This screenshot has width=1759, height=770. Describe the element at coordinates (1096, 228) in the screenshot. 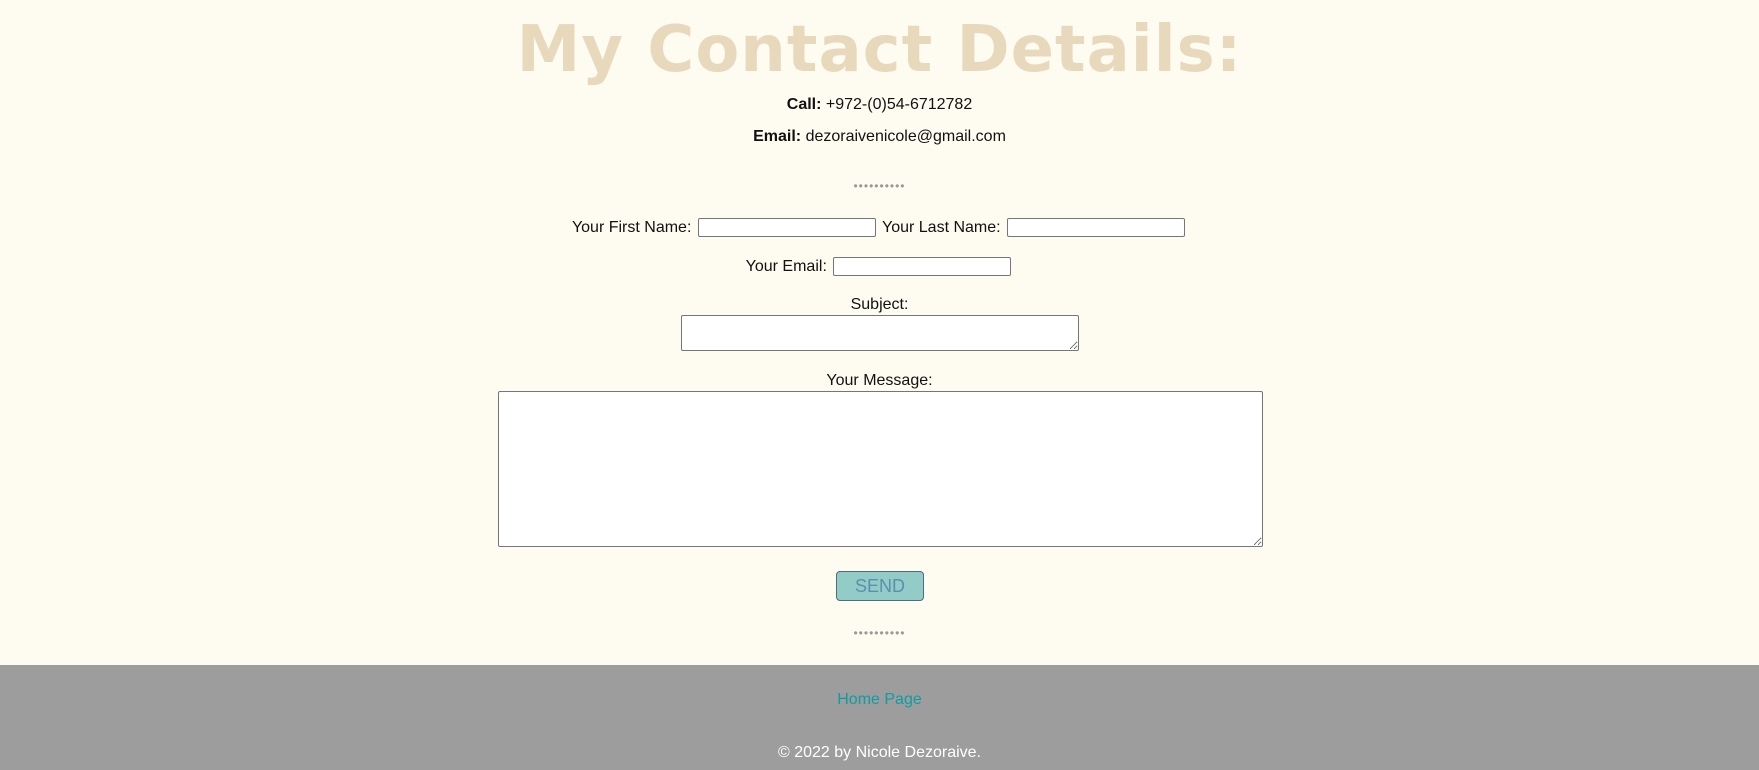

I see `last-name-field` at that location.